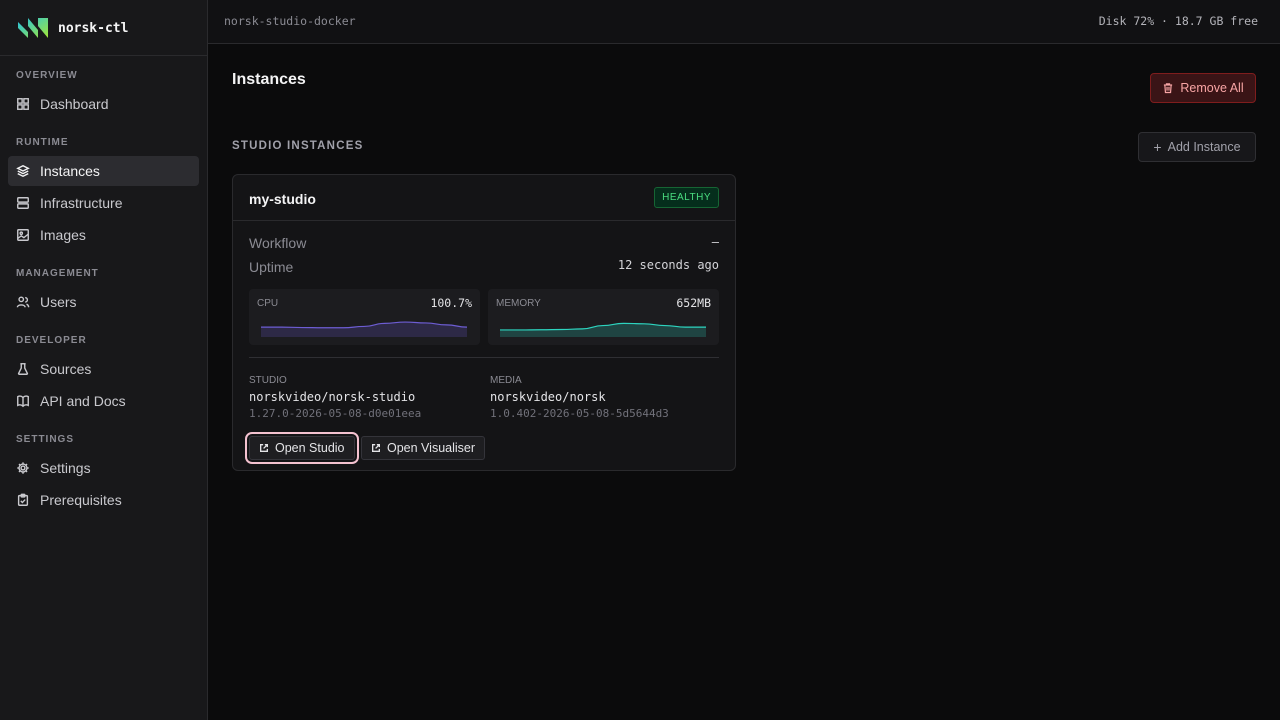 The image size is (1280, 720). I want to click on page-title: Instances, so click(269, 79).